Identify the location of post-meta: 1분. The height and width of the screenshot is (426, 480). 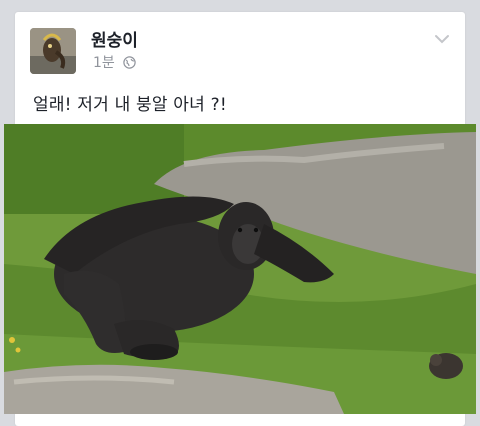
(114, 62).